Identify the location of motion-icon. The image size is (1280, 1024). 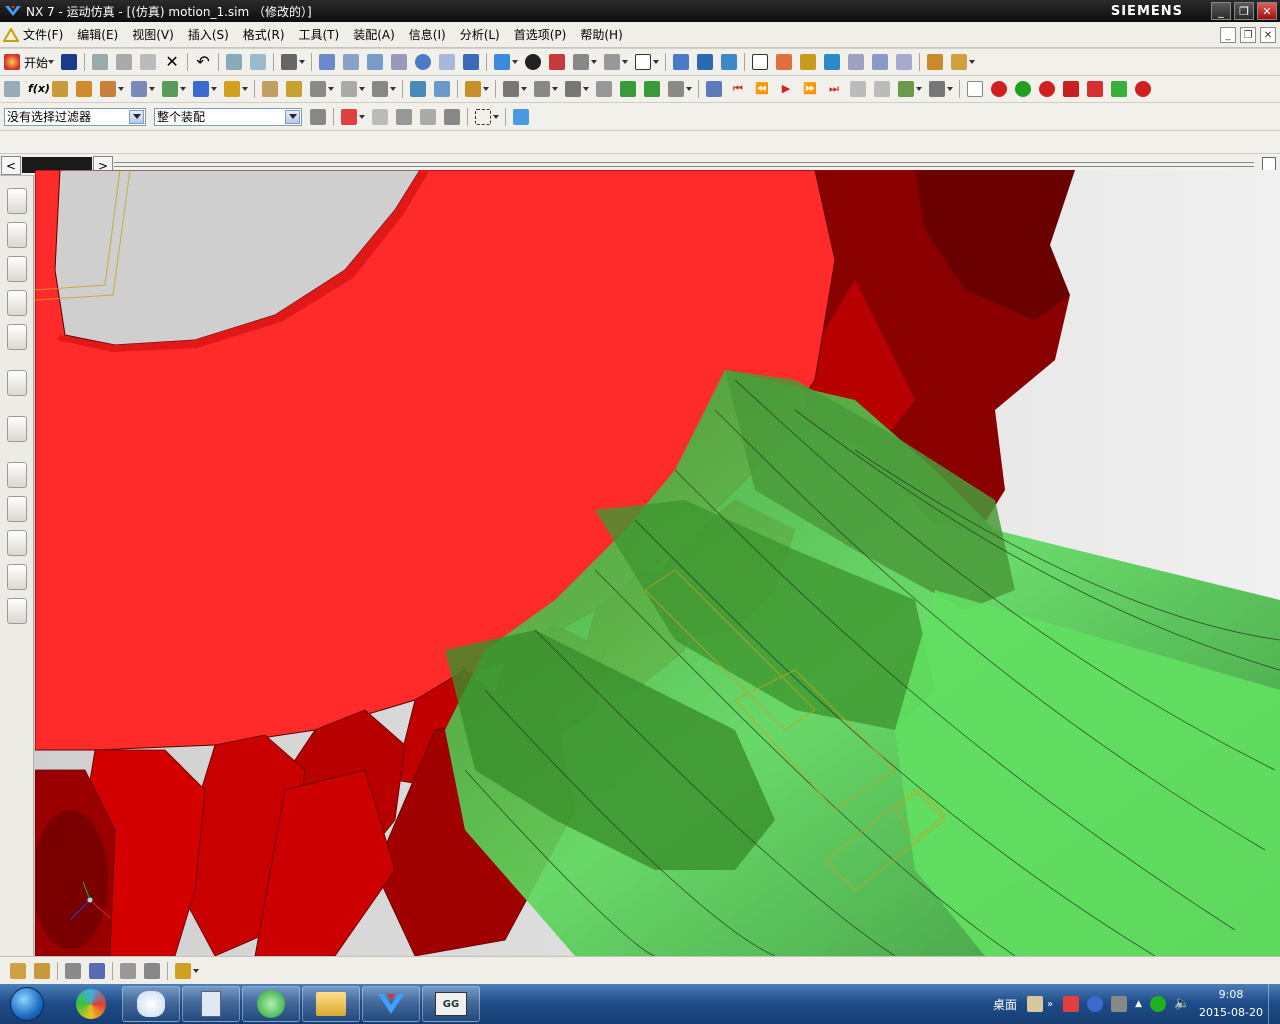
(808, 62).